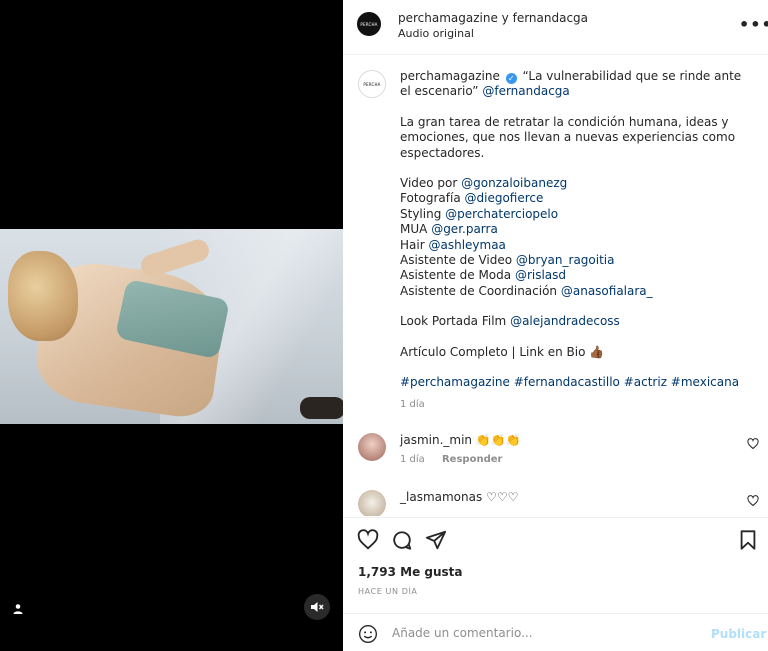 This screenshot has width=768, height=651. I want to click on mute-button, so click(317, 607).